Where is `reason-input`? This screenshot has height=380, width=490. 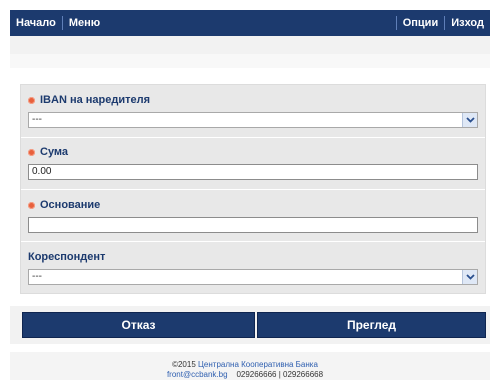
reason-input is located at coordinates (253, 225).